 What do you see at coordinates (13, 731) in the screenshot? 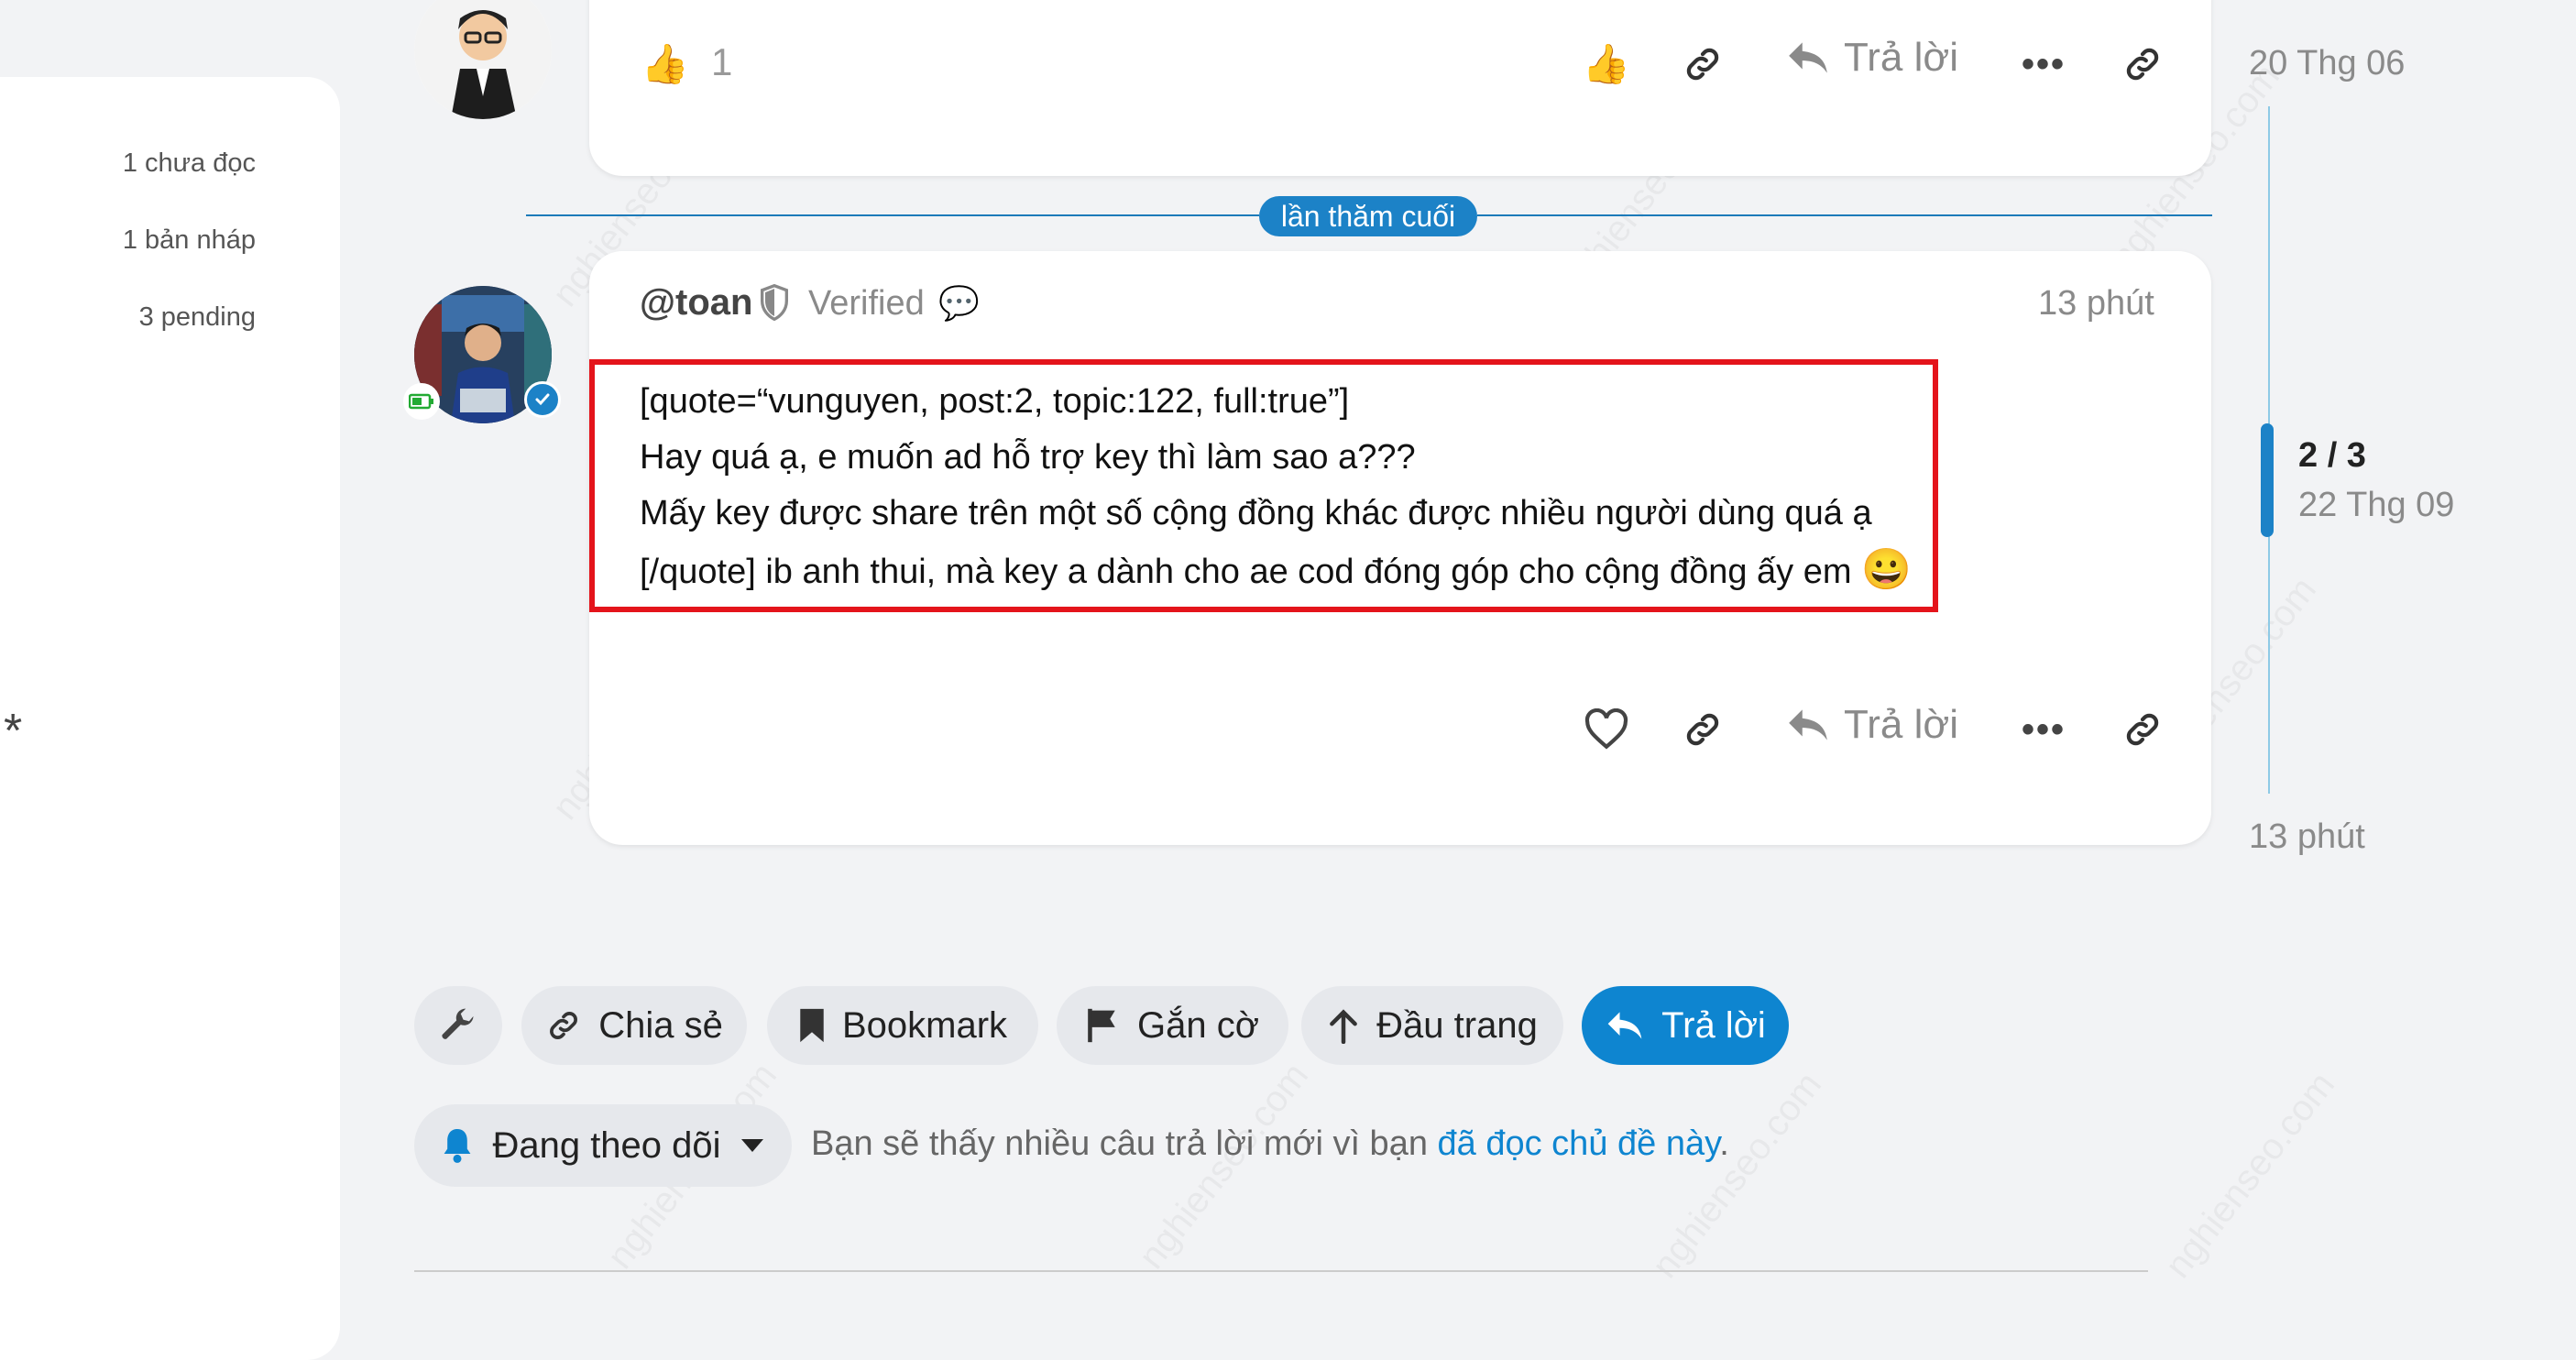
I see `asterisk-marker: *` at bounding box center [13, 731].